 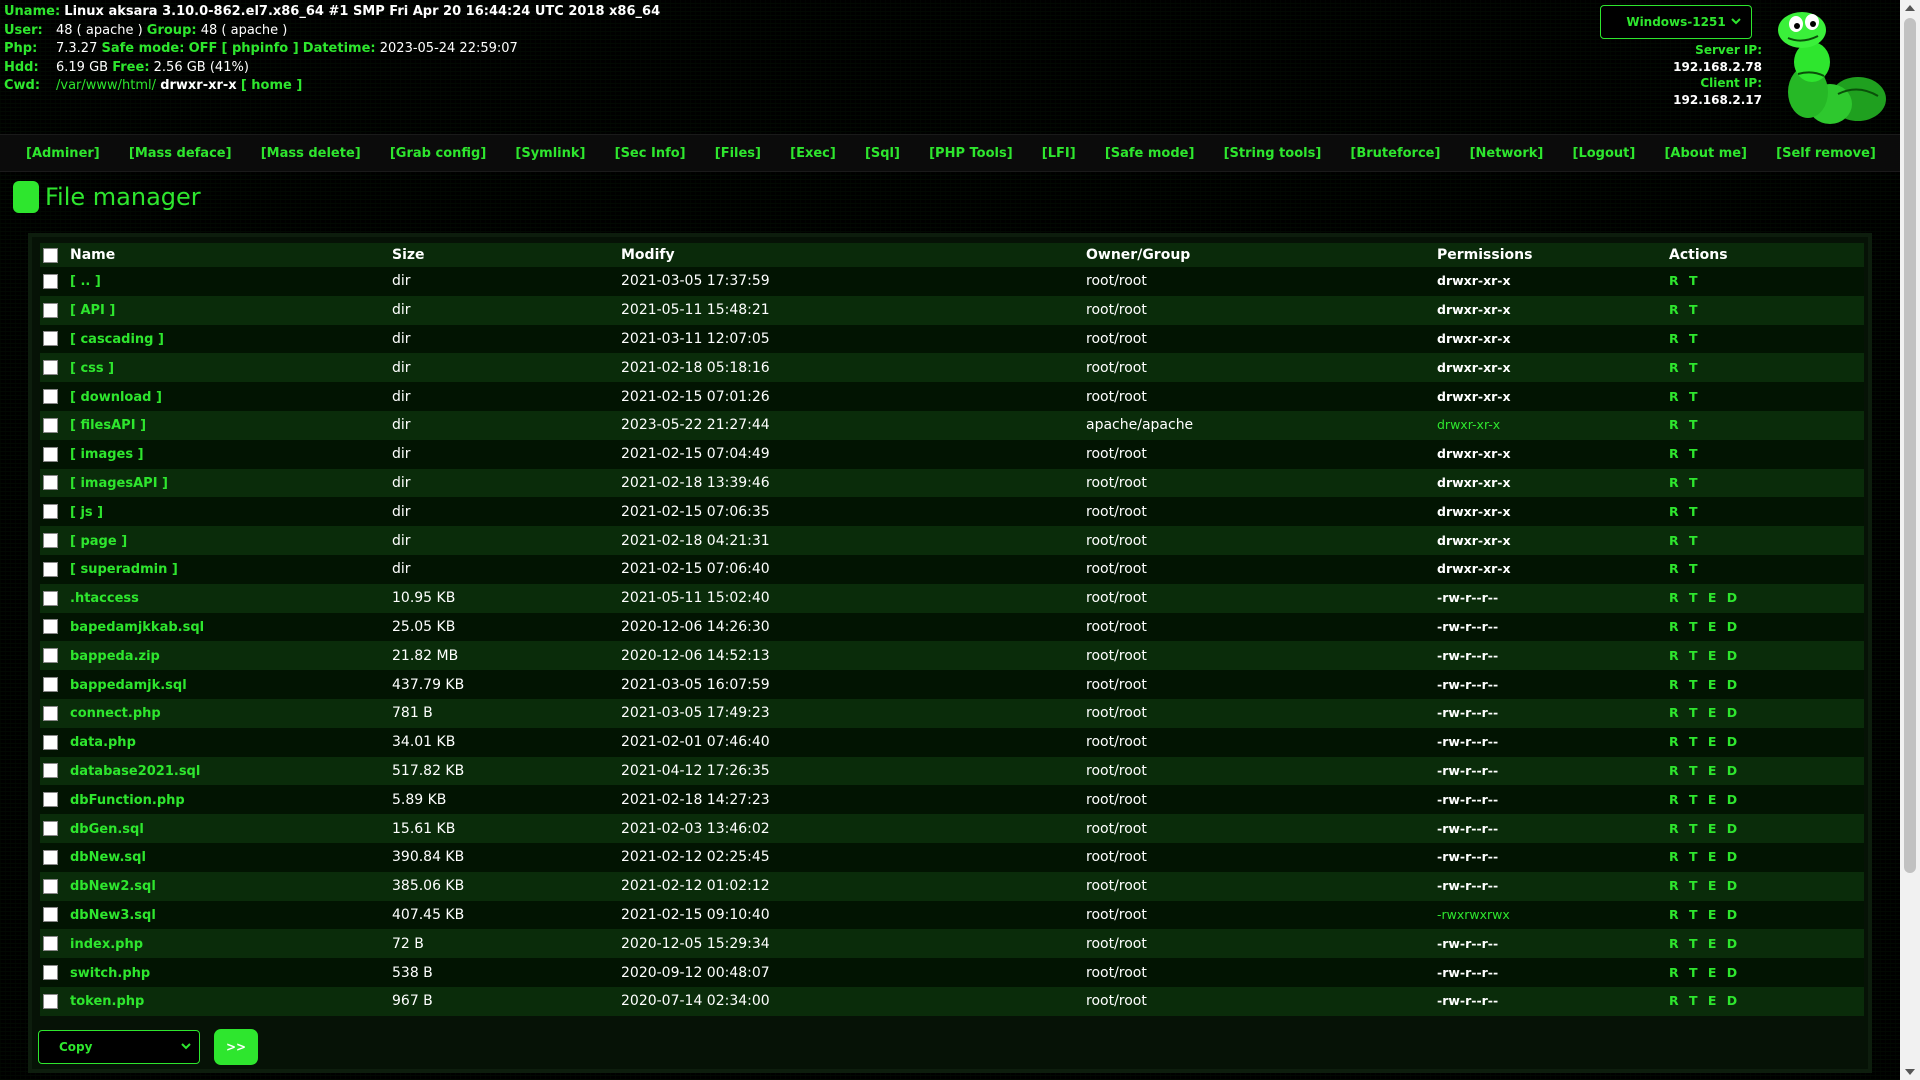 What do you see at coordinates (110, 973) in the screenshot?
I see `file-name-link: switch.php` at bounding box center [110, 973].